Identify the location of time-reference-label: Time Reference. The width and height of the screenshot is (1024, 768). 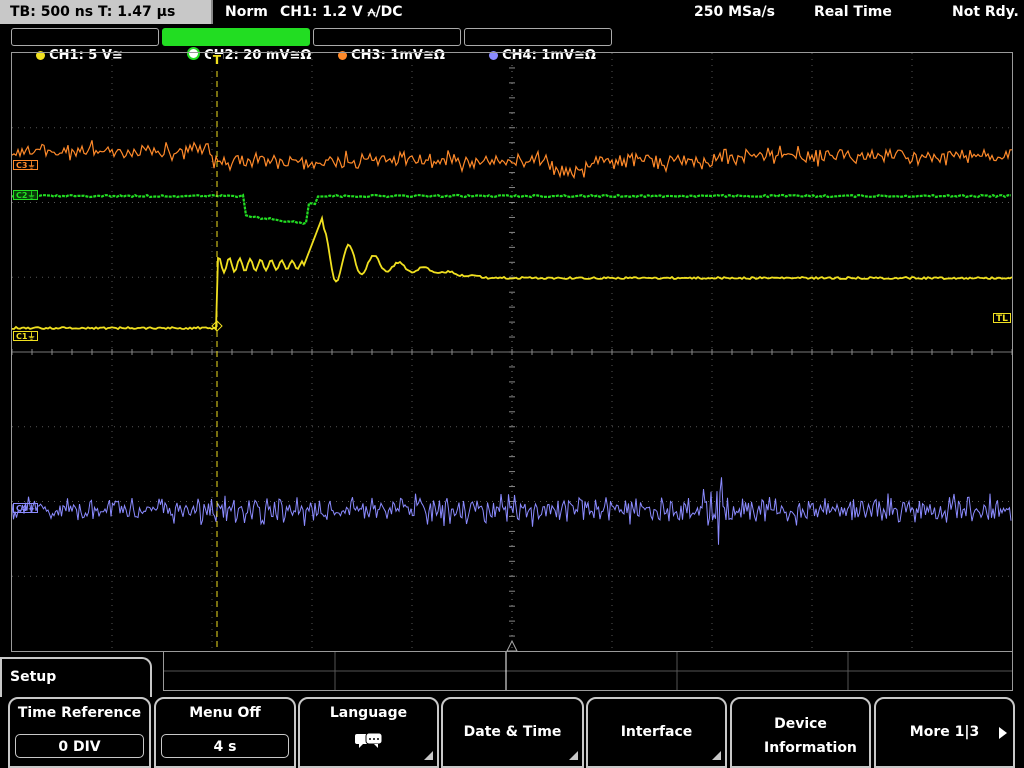
(79, 713).